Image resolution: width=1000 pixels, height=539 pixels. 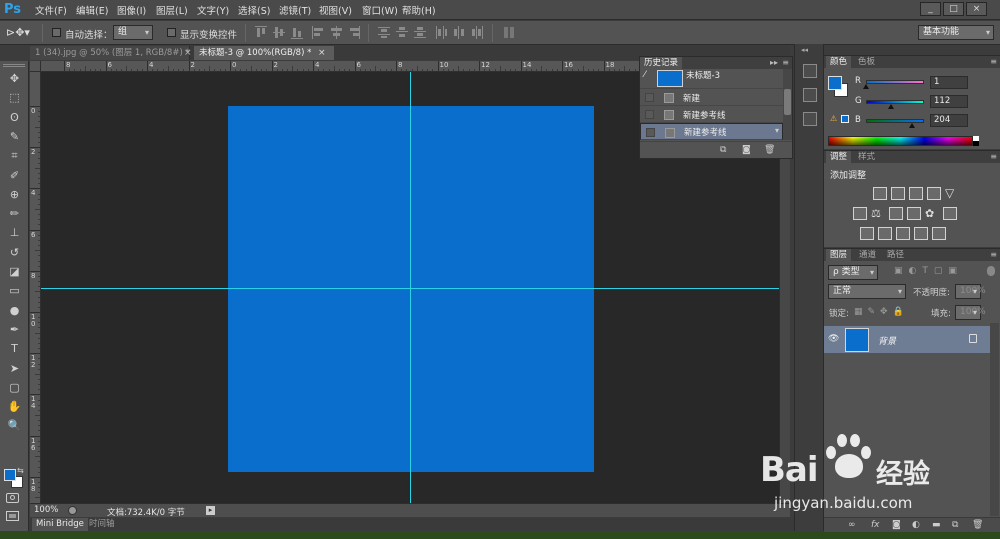 What do you see at coordinates (171, 32) in the screenshot?
I see `show-transform-checkbox` at bounding box center [171, 32].